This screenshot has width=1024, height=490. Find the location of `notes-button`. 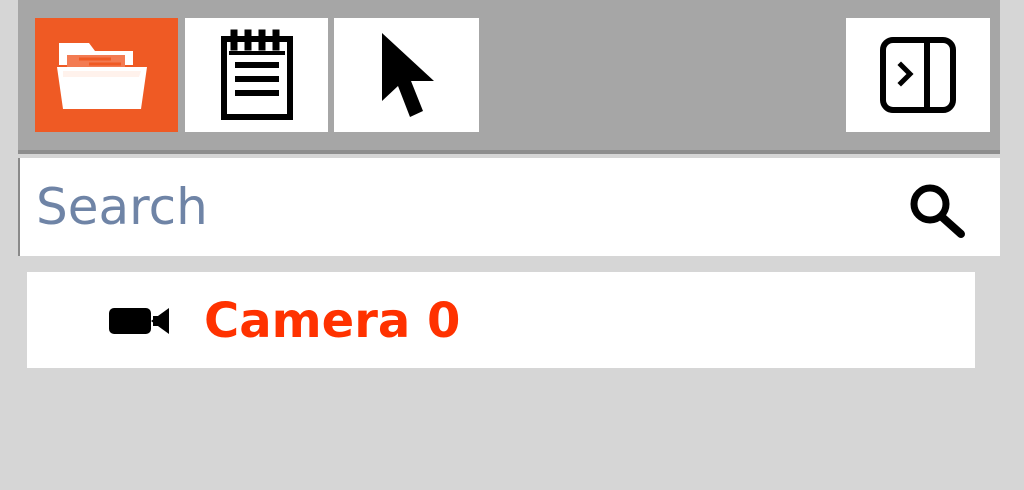

notes-button is located at coordinates (256, 75).